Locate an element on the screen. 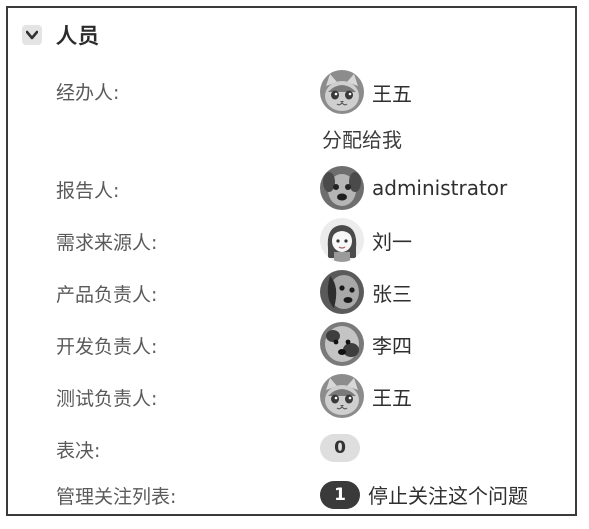 Image resolution: width=589 pixels, height=529 pixels. watcher-count-badge: 1 is located at coordinates (340, 494).